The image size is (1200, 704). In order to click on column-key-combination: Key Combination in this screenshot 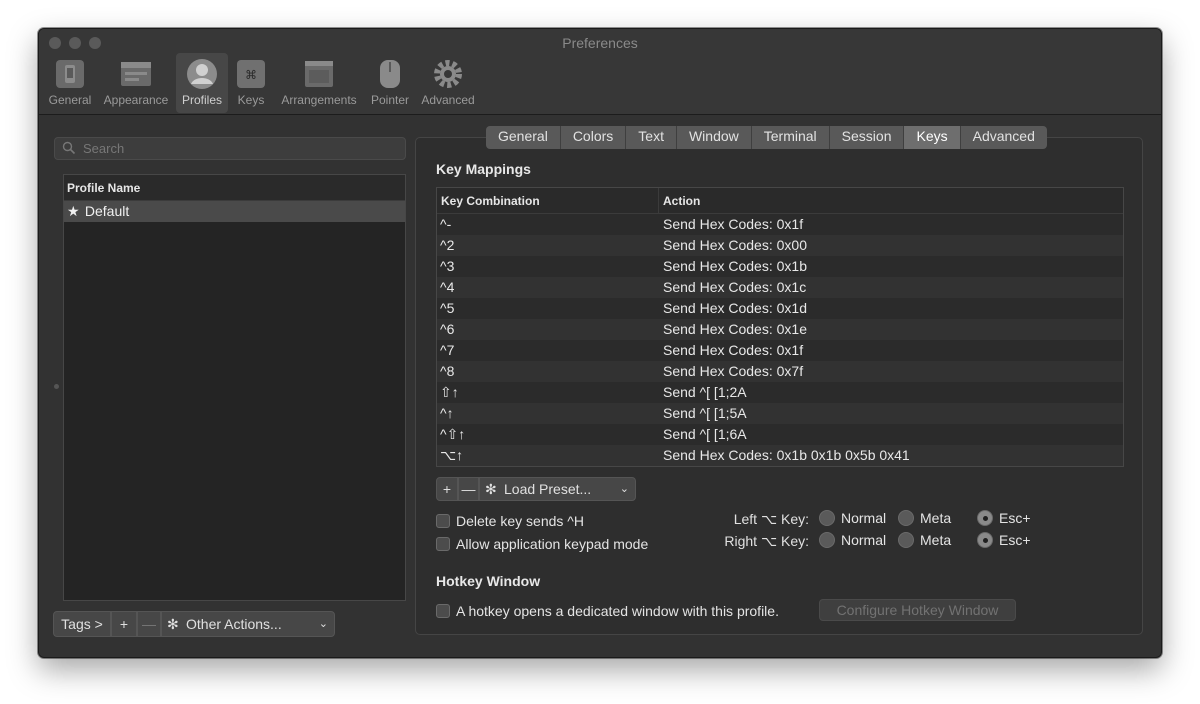, I will do `click(548, 200)`.